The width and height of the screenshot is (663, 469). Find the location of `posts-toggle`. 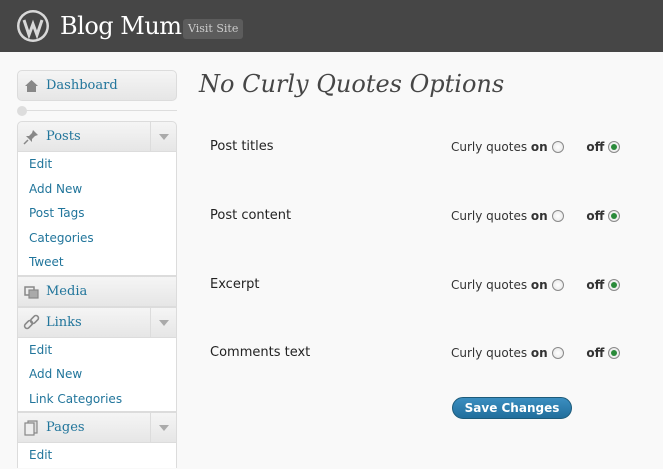

posts-toggle is located at coordinates (163, 136).